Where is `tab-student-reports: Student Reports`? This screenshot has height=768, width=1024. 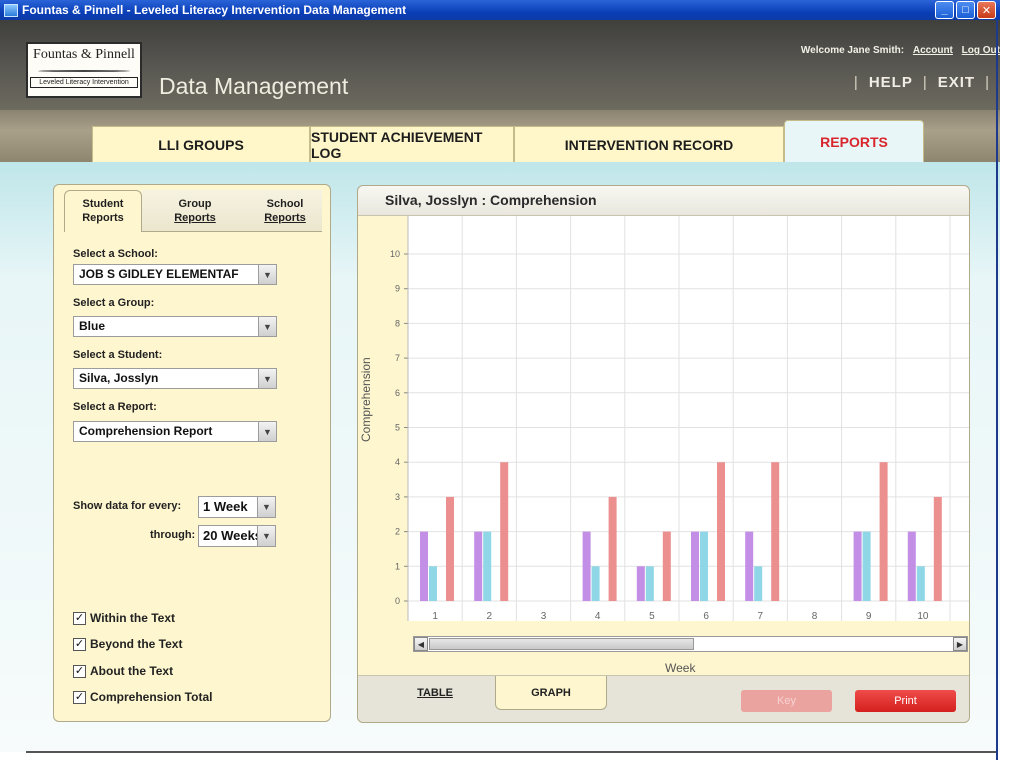
tab-student-reports: Student Reports is located at coordinates (103, 211).